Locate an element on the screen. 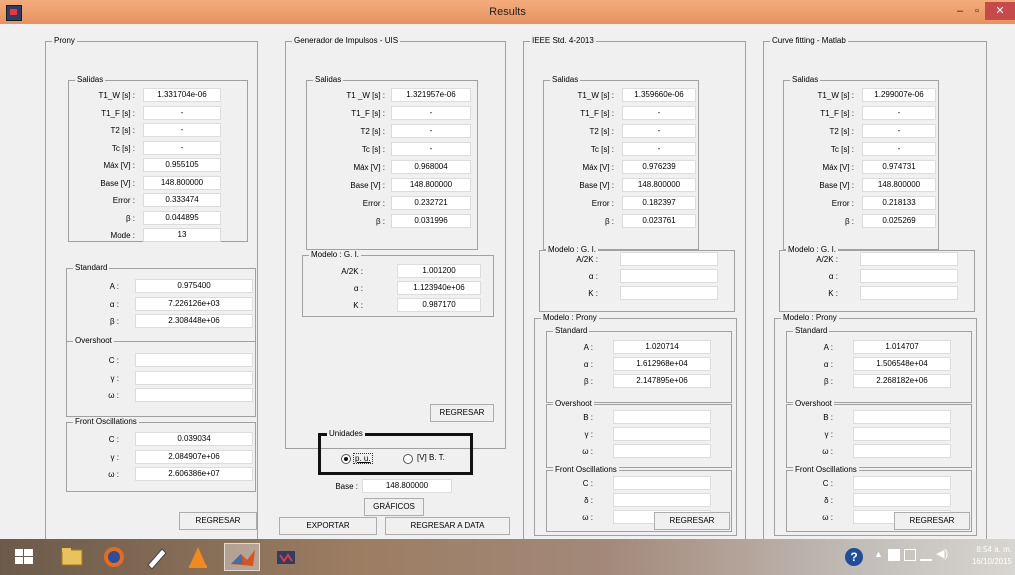 This screenshot has height=575, width=1015. network-icon is located at coordinates (926, 555).